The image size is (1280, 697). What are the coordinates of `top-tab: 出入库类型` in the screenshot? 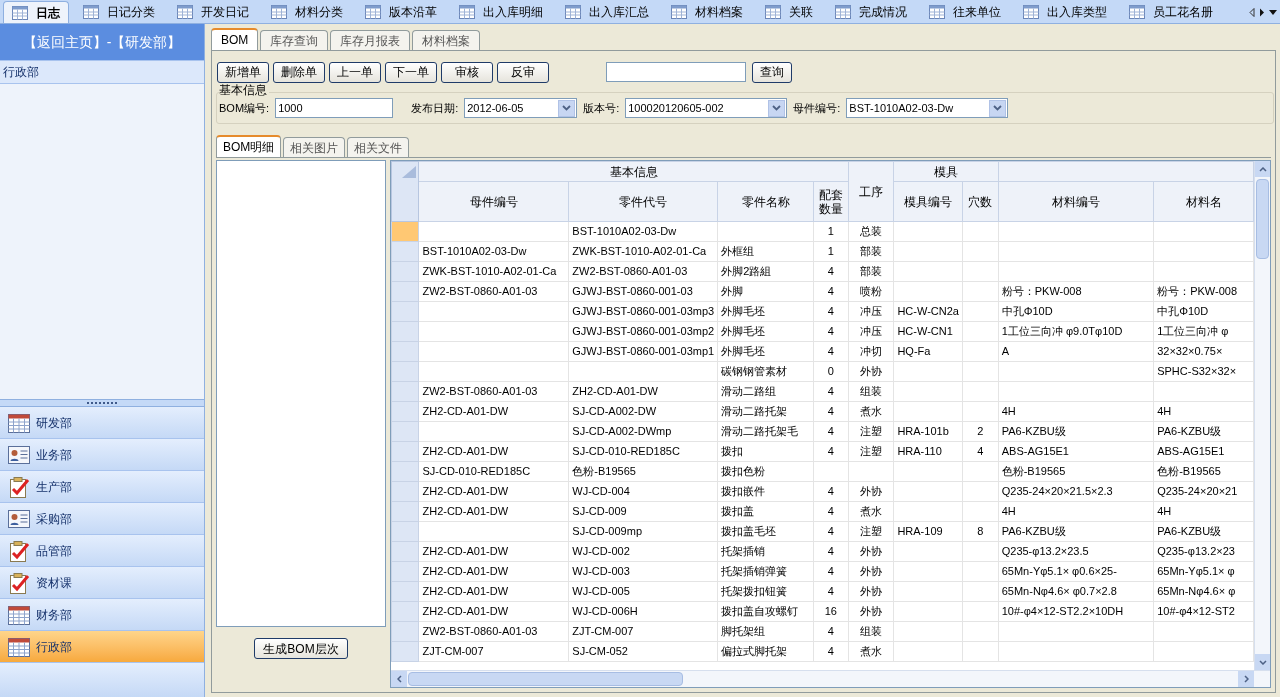 It's located at (1065, 12).